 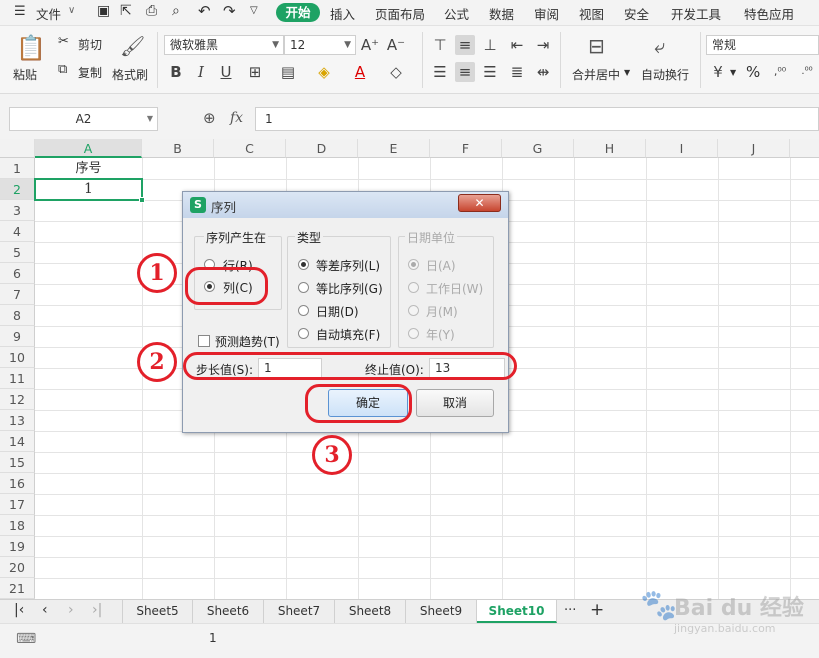 I want to click on row-header: 6, so click(x=17, y=273).